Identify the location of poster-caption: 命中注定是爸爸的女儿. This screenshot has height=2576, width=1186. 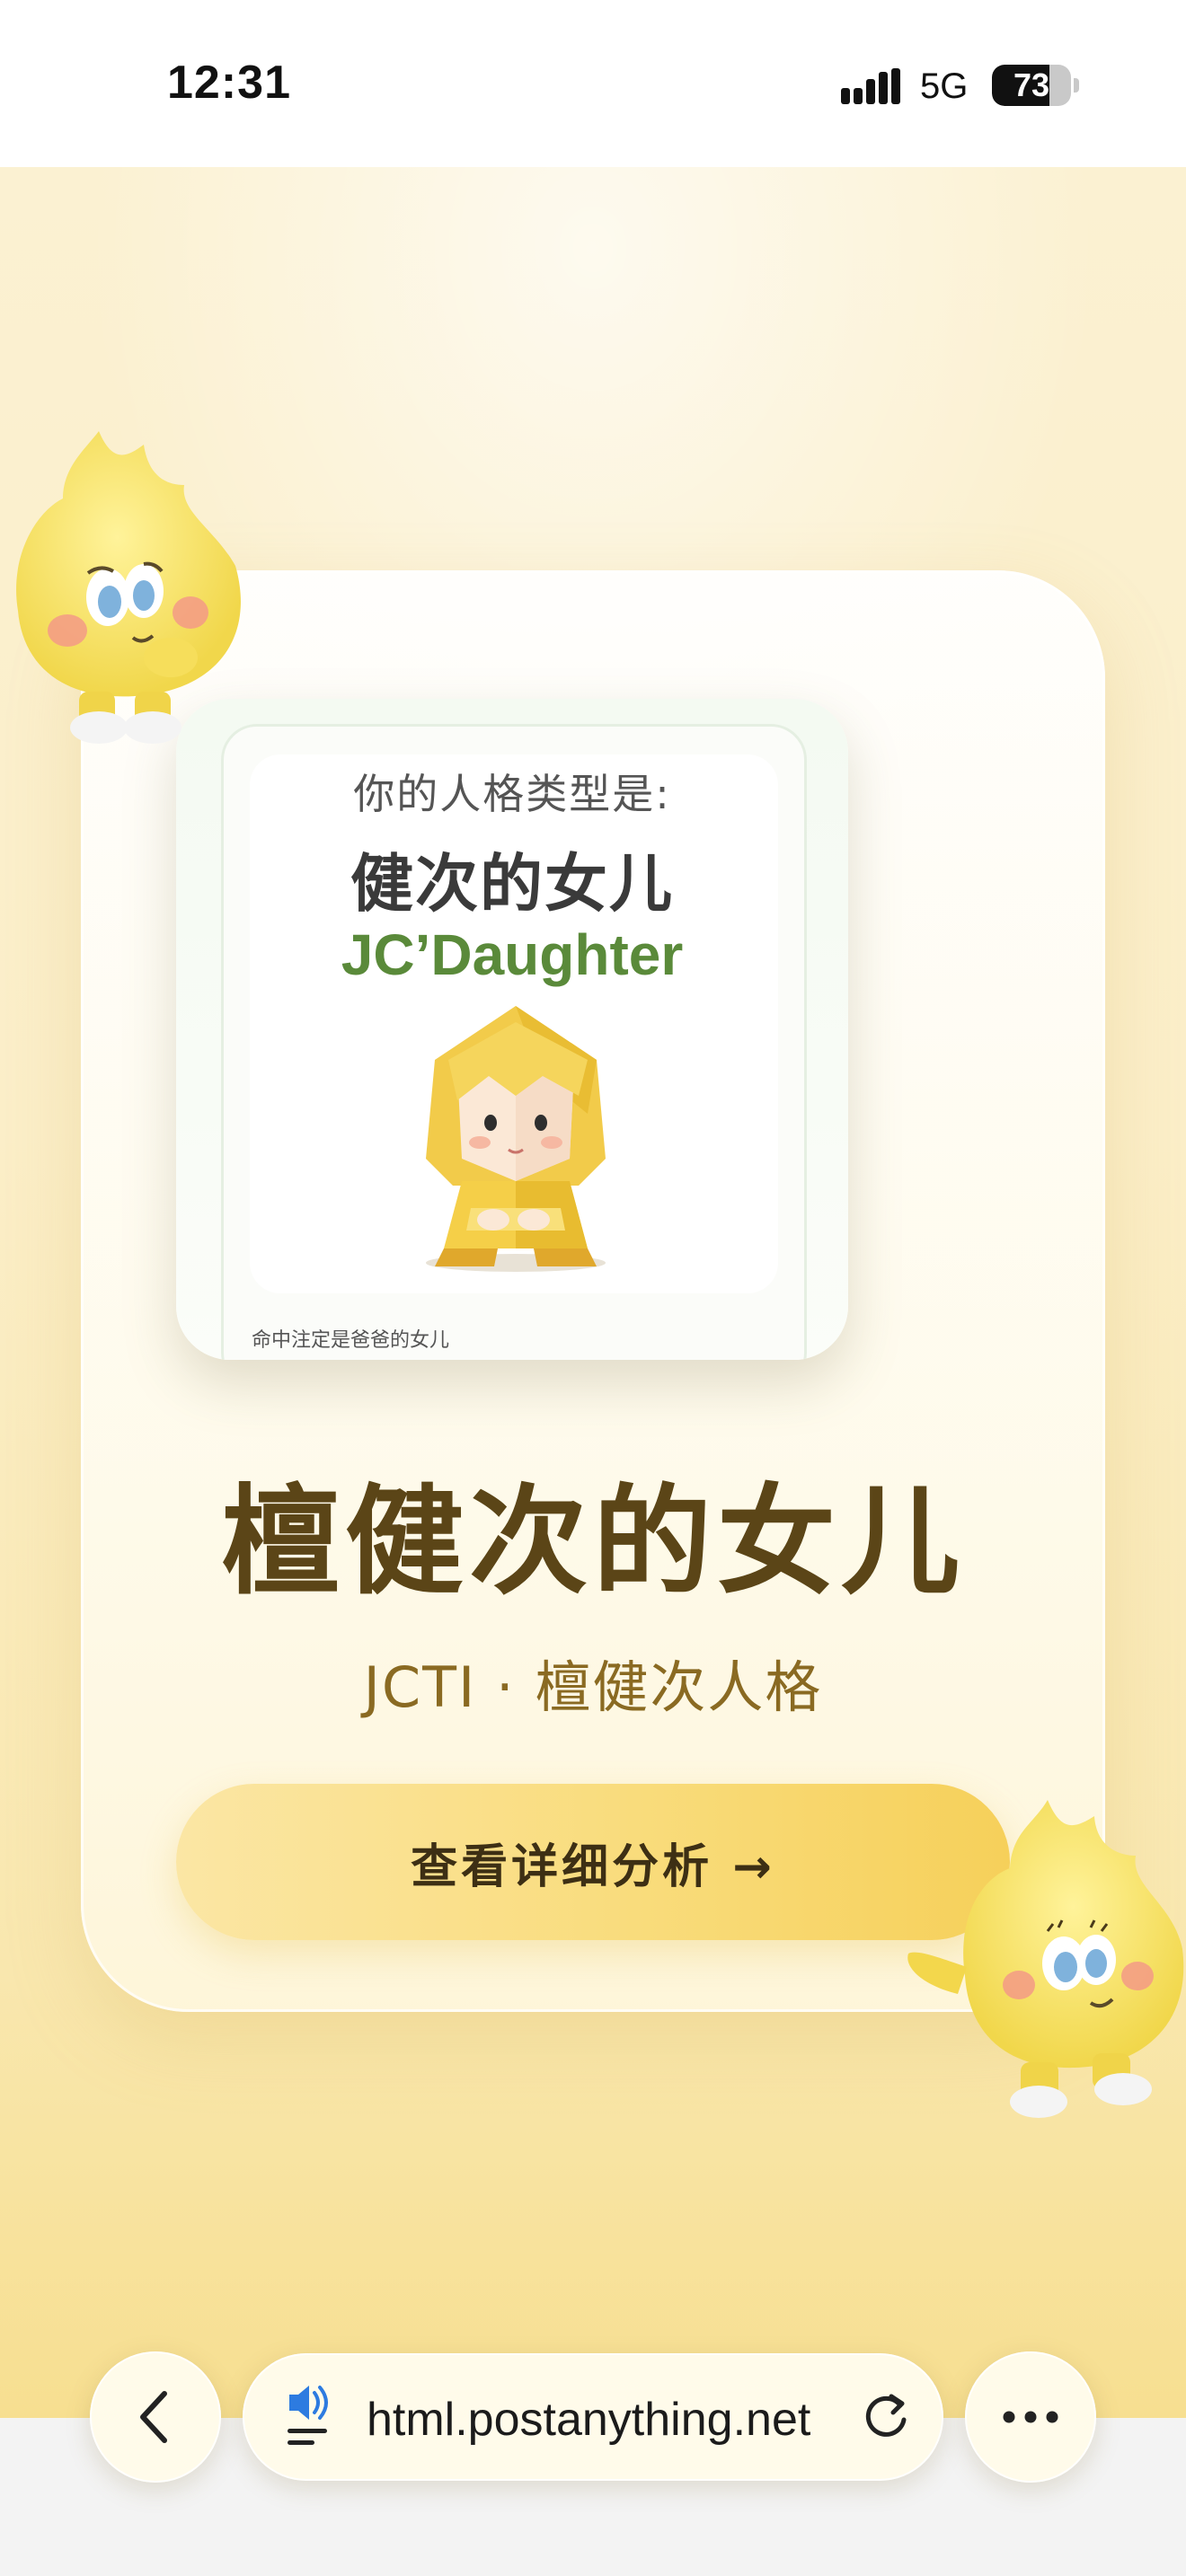
(351, 1340).